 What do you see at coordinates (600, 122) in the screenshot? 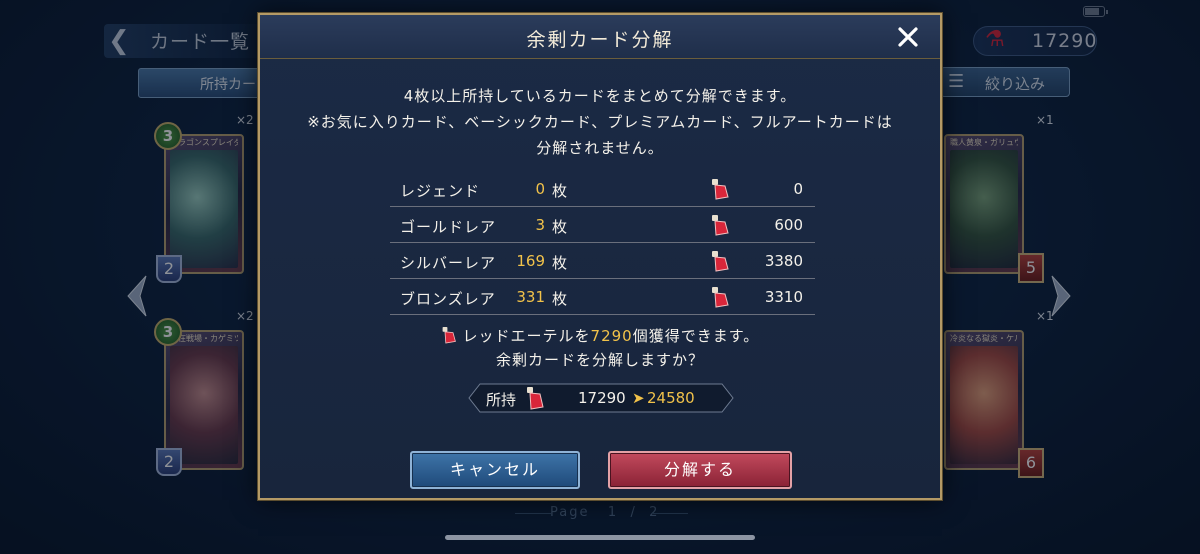
I see `description-line-2: ※お気に入りカード、ベーシックカード、プレミアムカード、フルアートカードは` at bounding box center [600, 122].